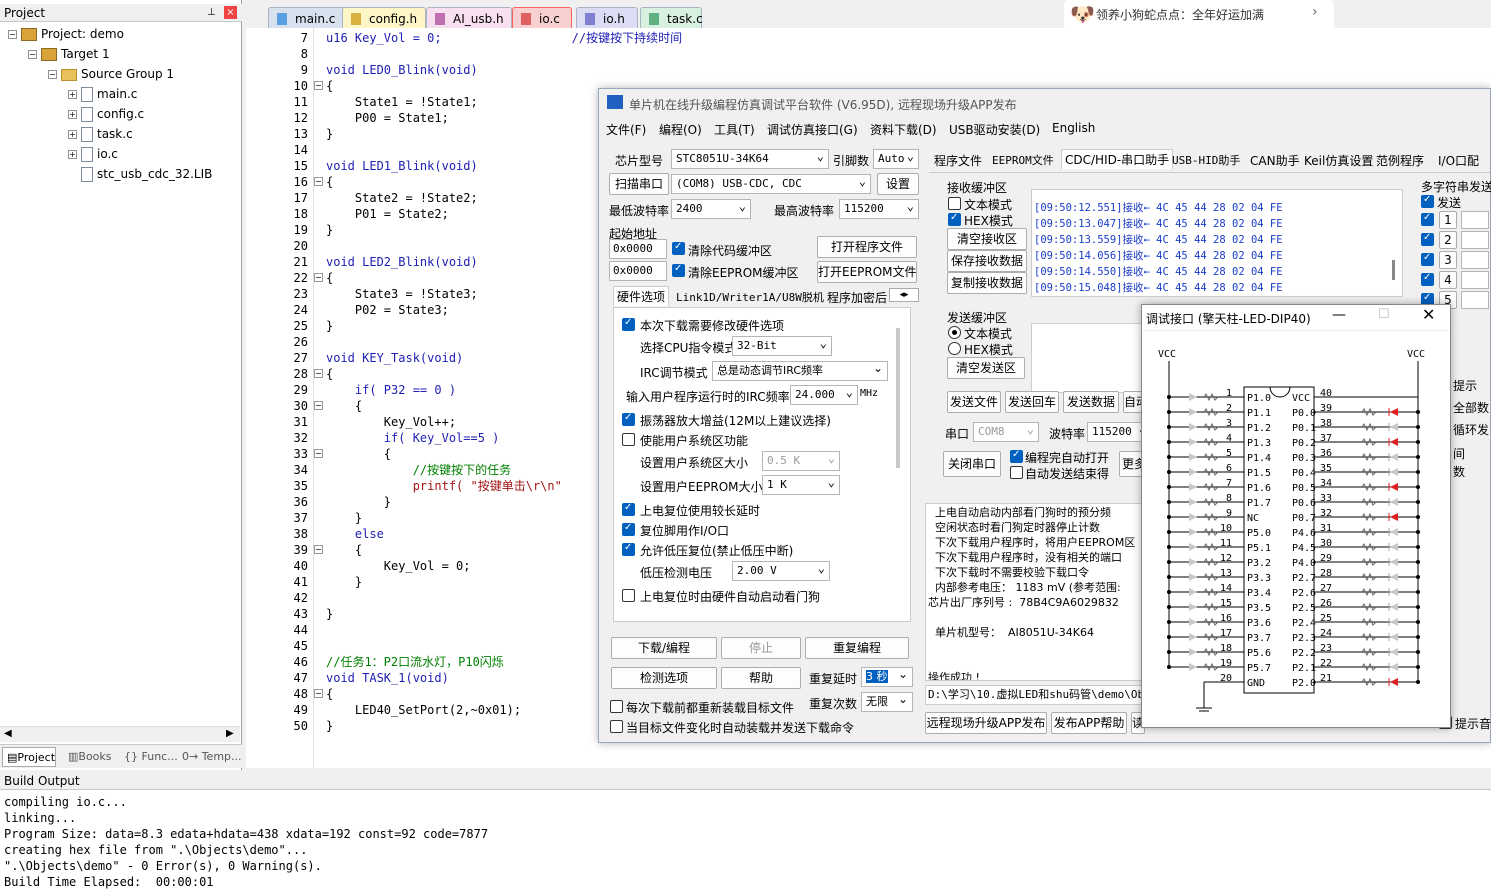 The image size is (1491, 894). Describe the element at coordinates (1315, 12) in the screenshot. I see `chevron-right-icon: ›` at that location.